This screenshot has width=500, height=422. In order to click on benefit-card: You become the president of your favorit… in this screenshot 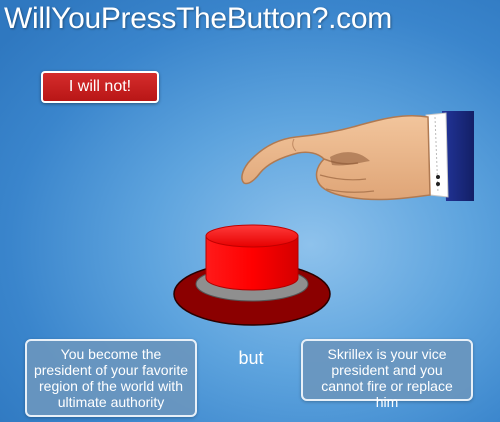, I will do `click(111, 378)`.